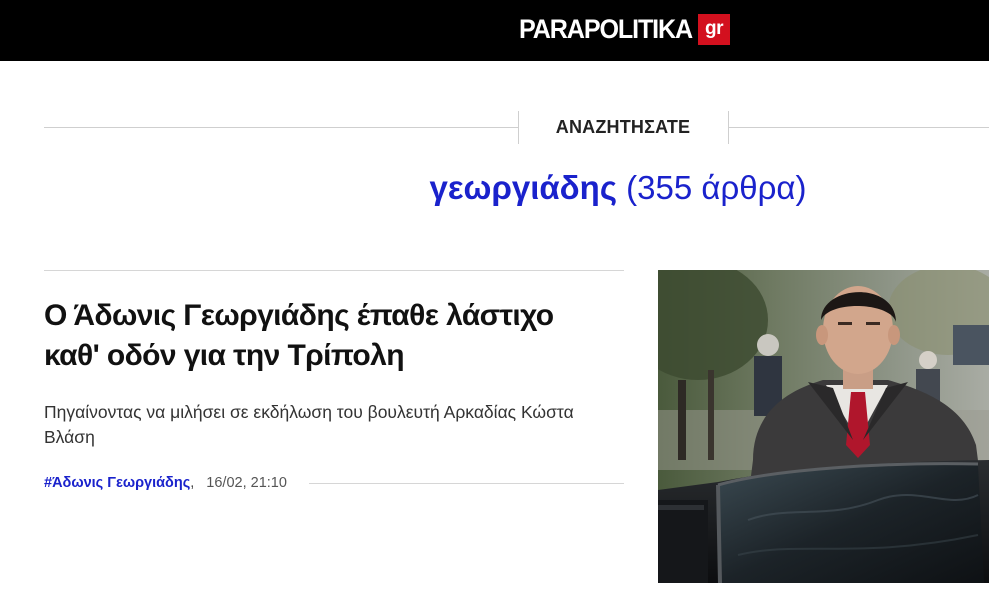 The image size is (989, 595). I want to click on search-results-heading: ΑΝΑΖΗΤΗΣΑΤΕ, so click(516, 128).